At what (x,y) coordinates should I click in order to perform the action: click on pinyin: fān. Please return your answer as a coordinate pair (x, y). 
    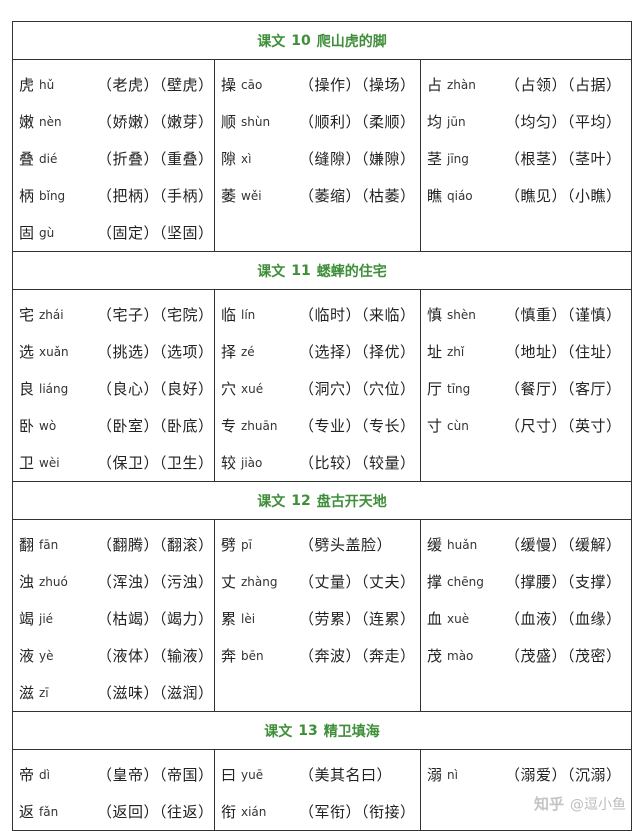
    Looking at the image, I should click on (49, 544).